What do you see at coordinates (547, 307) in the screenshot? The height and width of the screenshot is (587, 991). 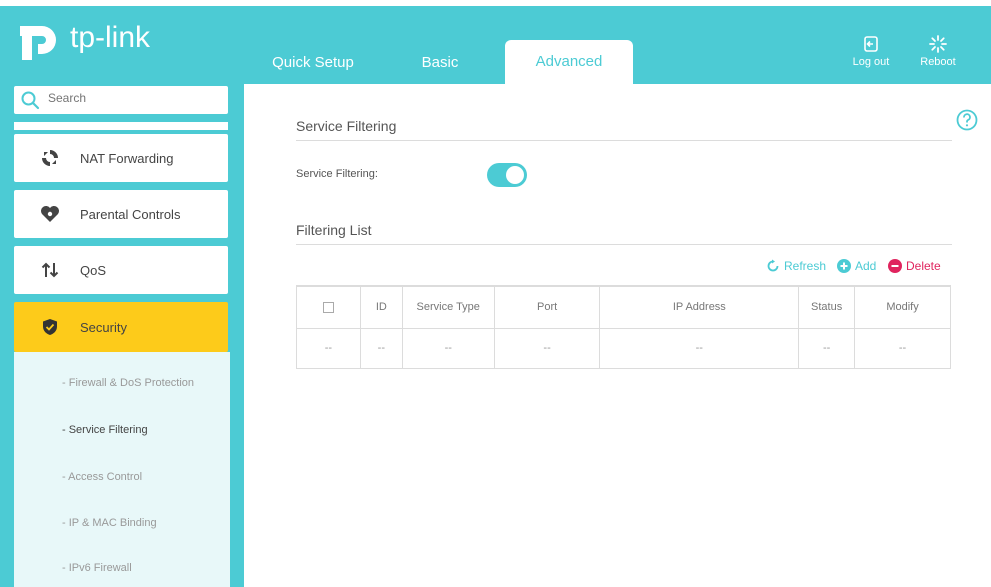 I see `column-header-port: Port` at bounding box center [547, 307].